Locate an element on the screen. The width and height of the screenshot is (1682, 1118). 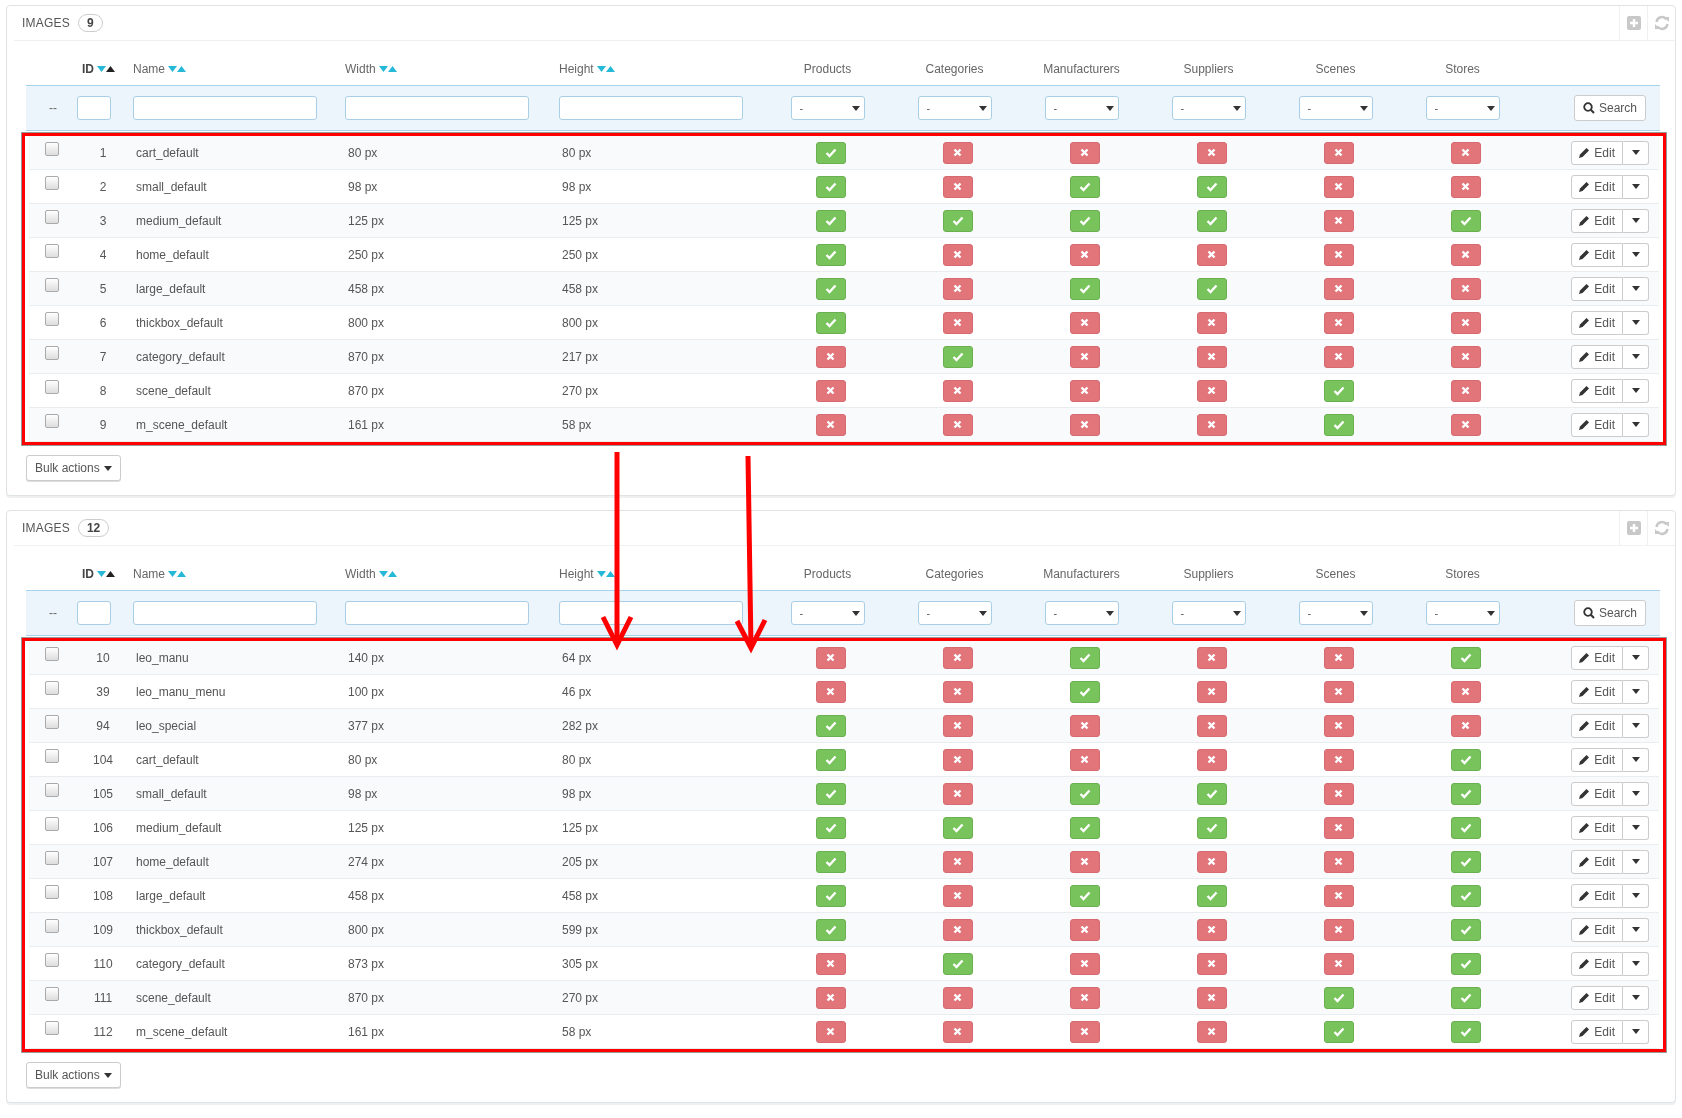
column-header: Height is located at coordinates (576, 69).